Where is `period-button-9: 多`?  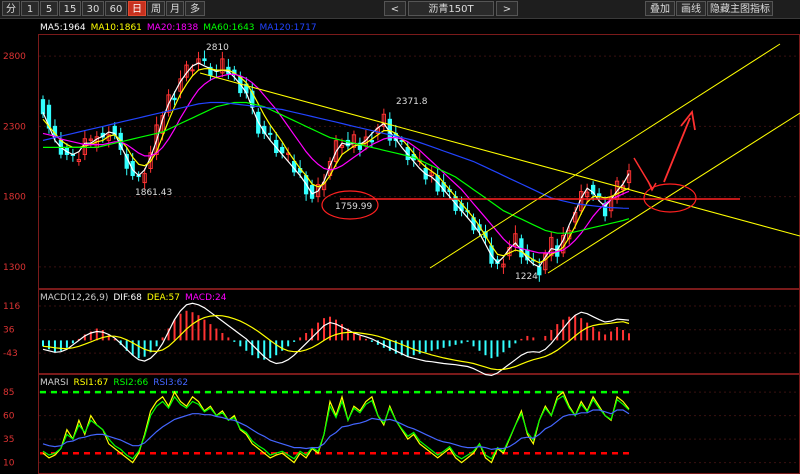 period-button-9: 多 is located at coordinates (195, 8).